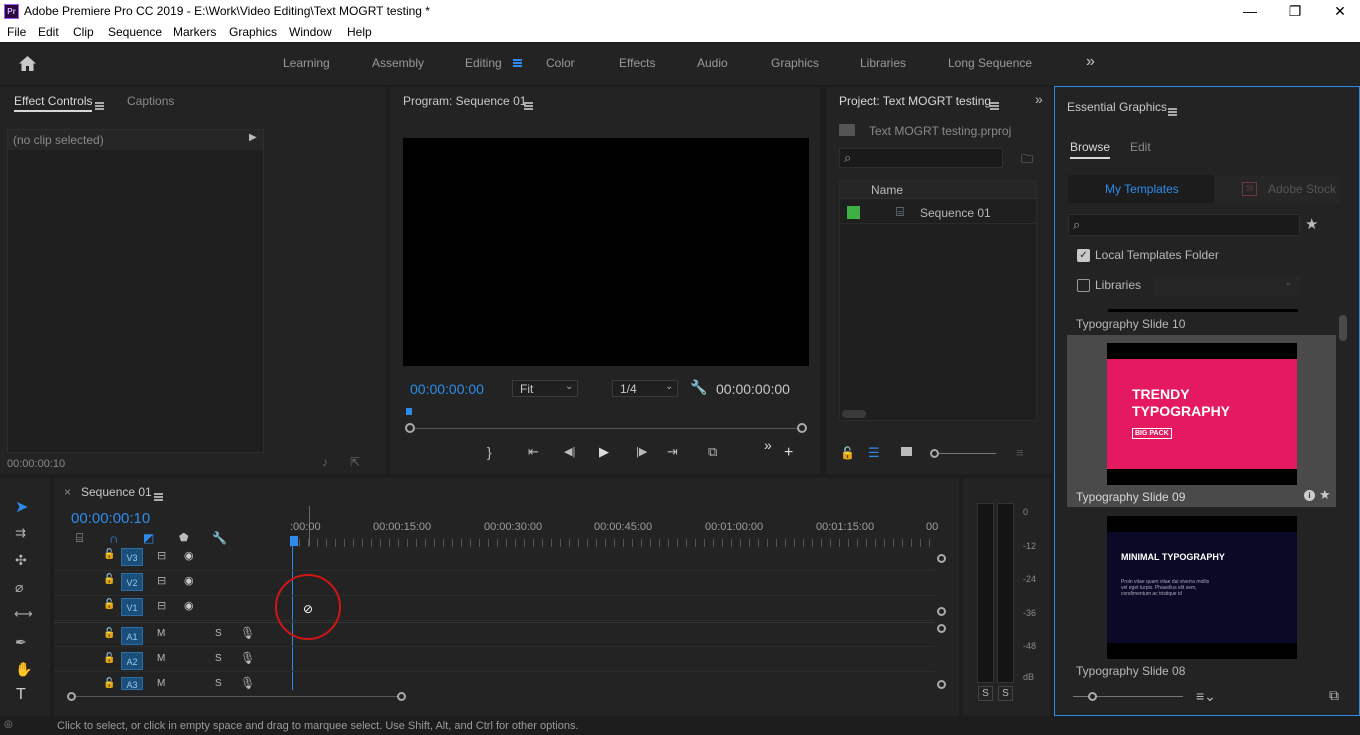  I want to click on add-marker-icon: ⬟, so click(184, 537).